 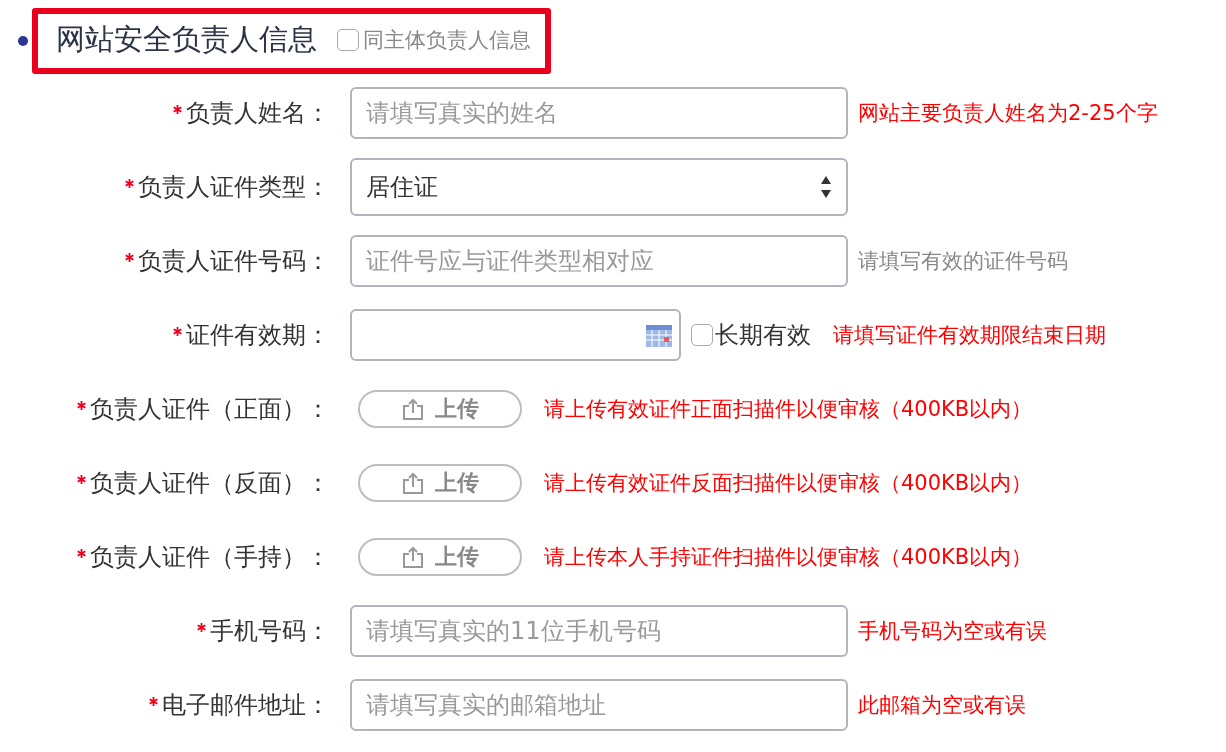 I want to click on hint-text: 网站主要负责人姓名为2-25个字, so click(x=1008, y=113).